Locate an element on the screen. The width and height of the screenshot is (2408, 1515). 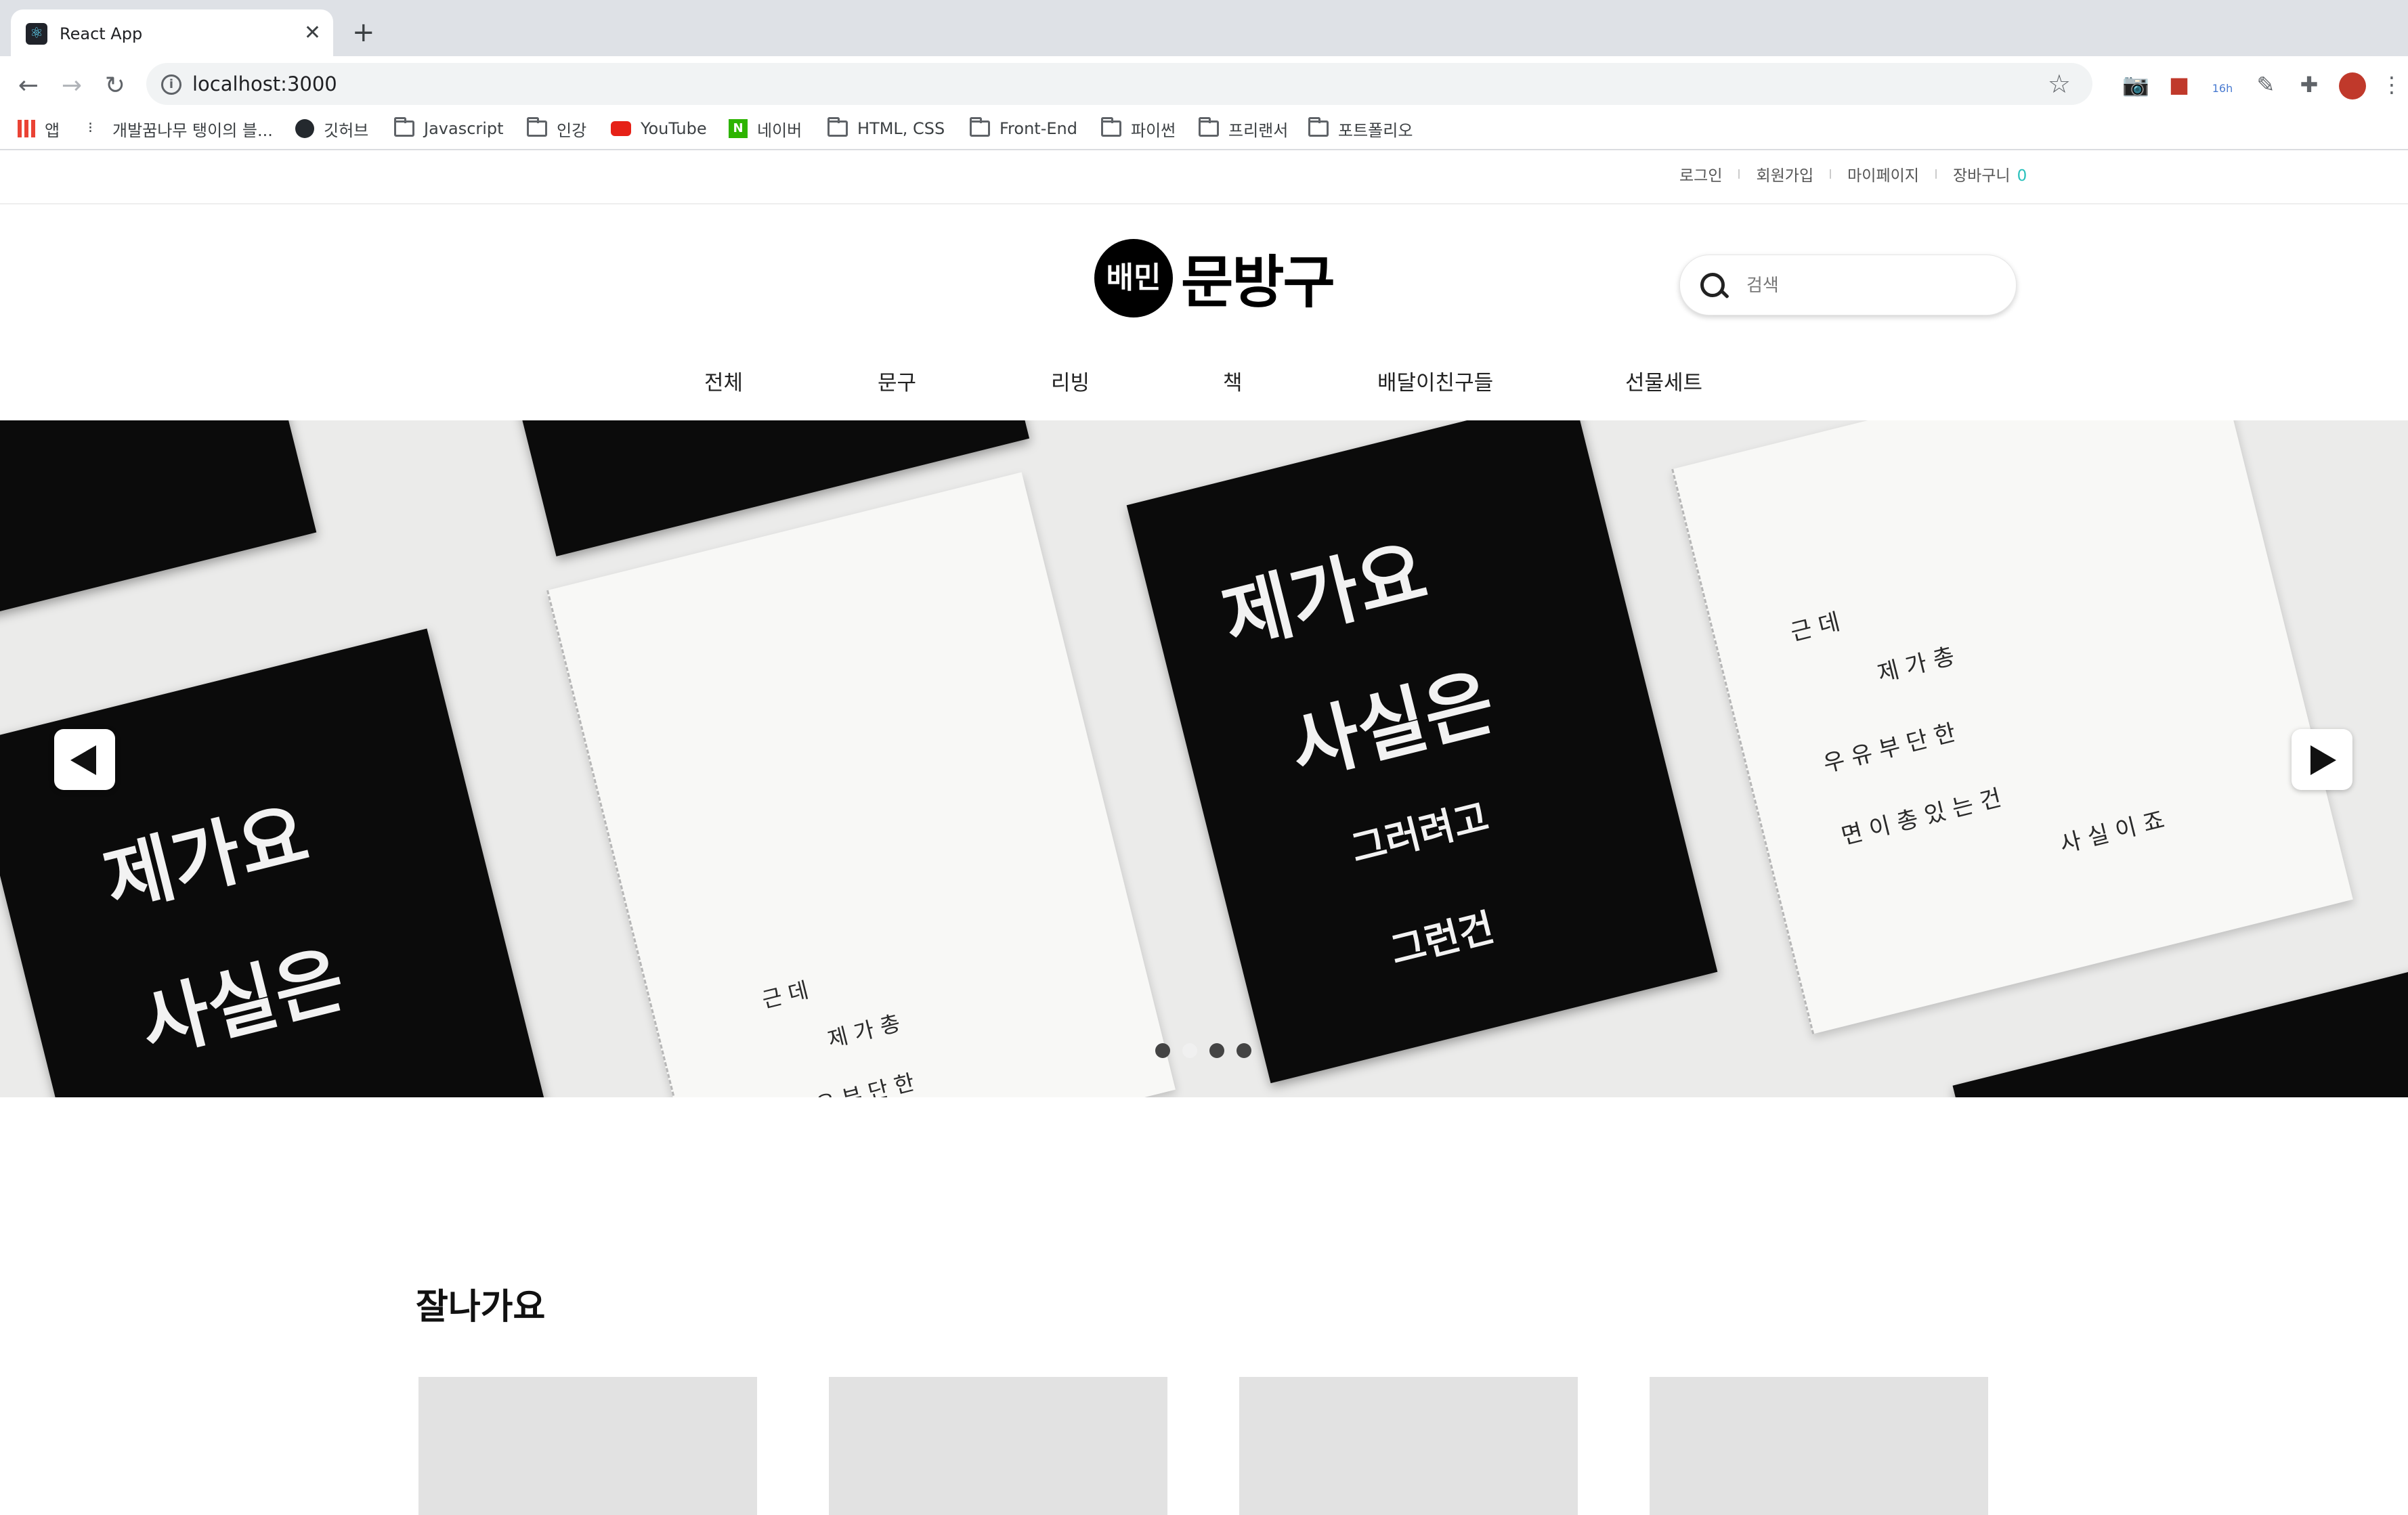
search-box is located at coordinates (1848, 285).